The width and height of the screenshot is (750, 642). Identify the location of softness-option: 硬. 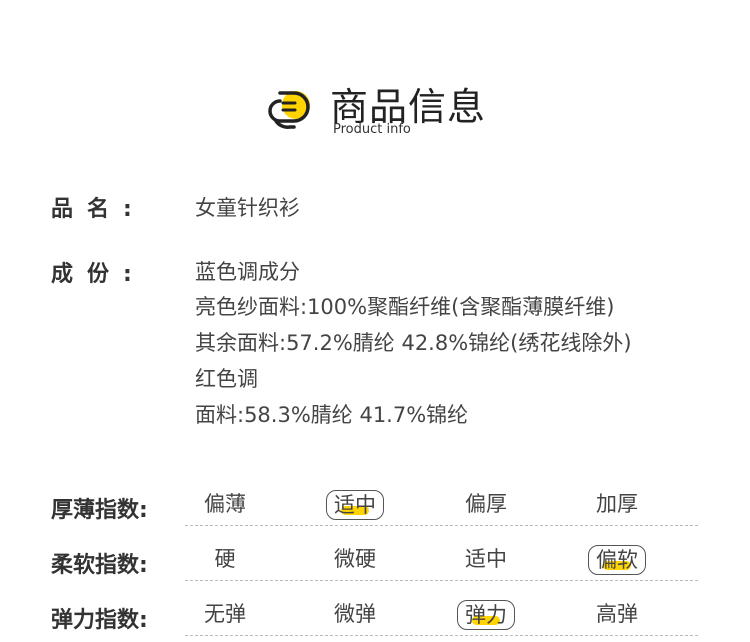
(225, 559).